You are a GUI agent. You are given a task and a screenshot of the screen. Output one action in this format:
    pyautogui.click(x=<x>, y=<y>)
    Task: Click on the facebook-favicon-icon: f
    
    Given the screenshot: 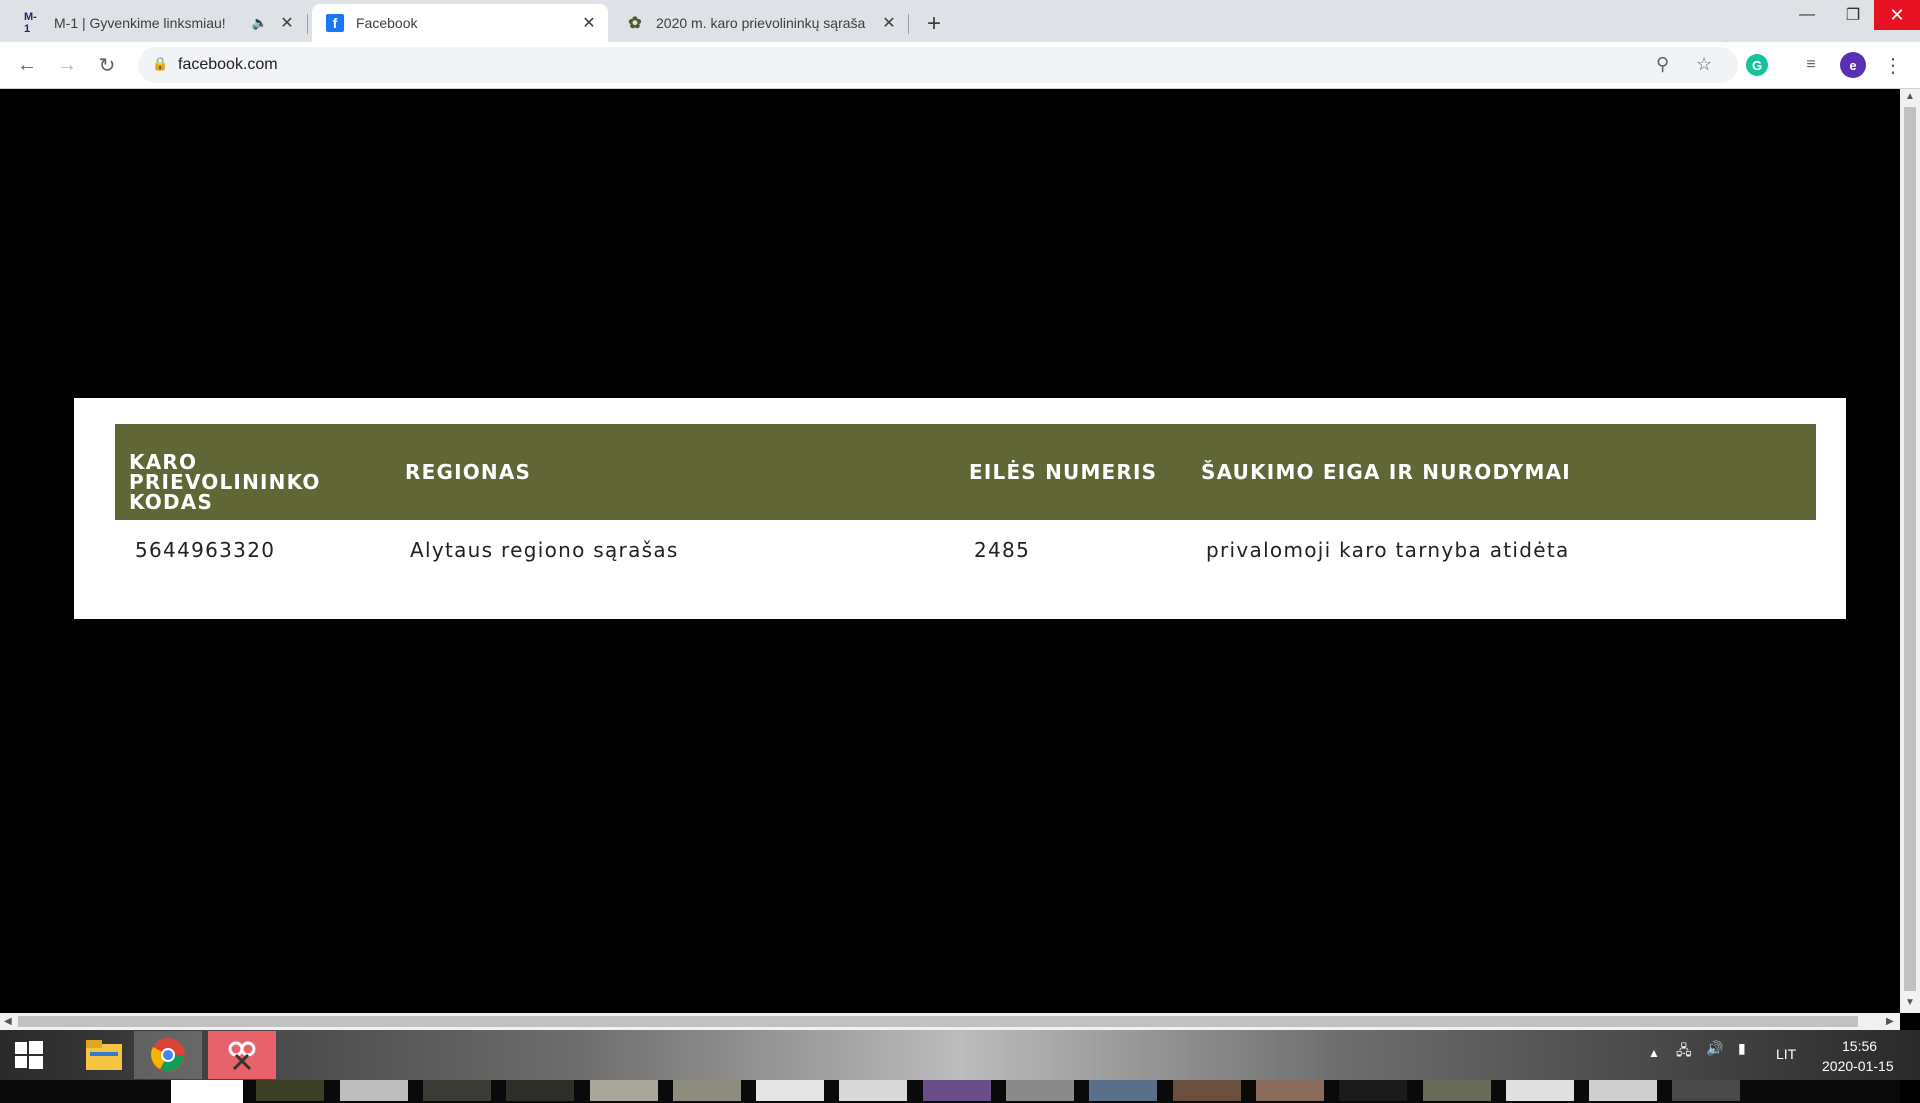 What is the action you would take?
    pyautogui.click(x=335, y=23)
    